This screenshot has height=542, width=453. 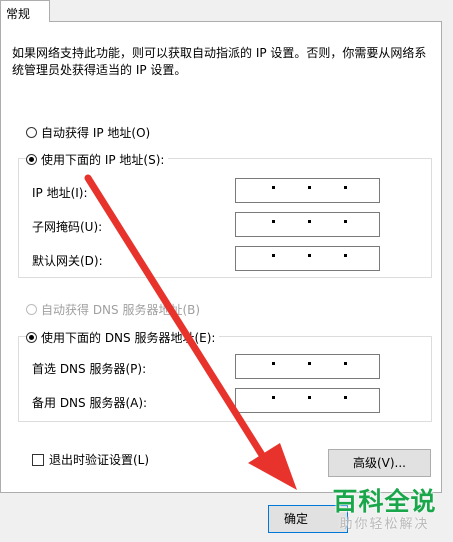 I want to click on default-gateway-label: 默认网关(D):, so click(x=67, y=261).